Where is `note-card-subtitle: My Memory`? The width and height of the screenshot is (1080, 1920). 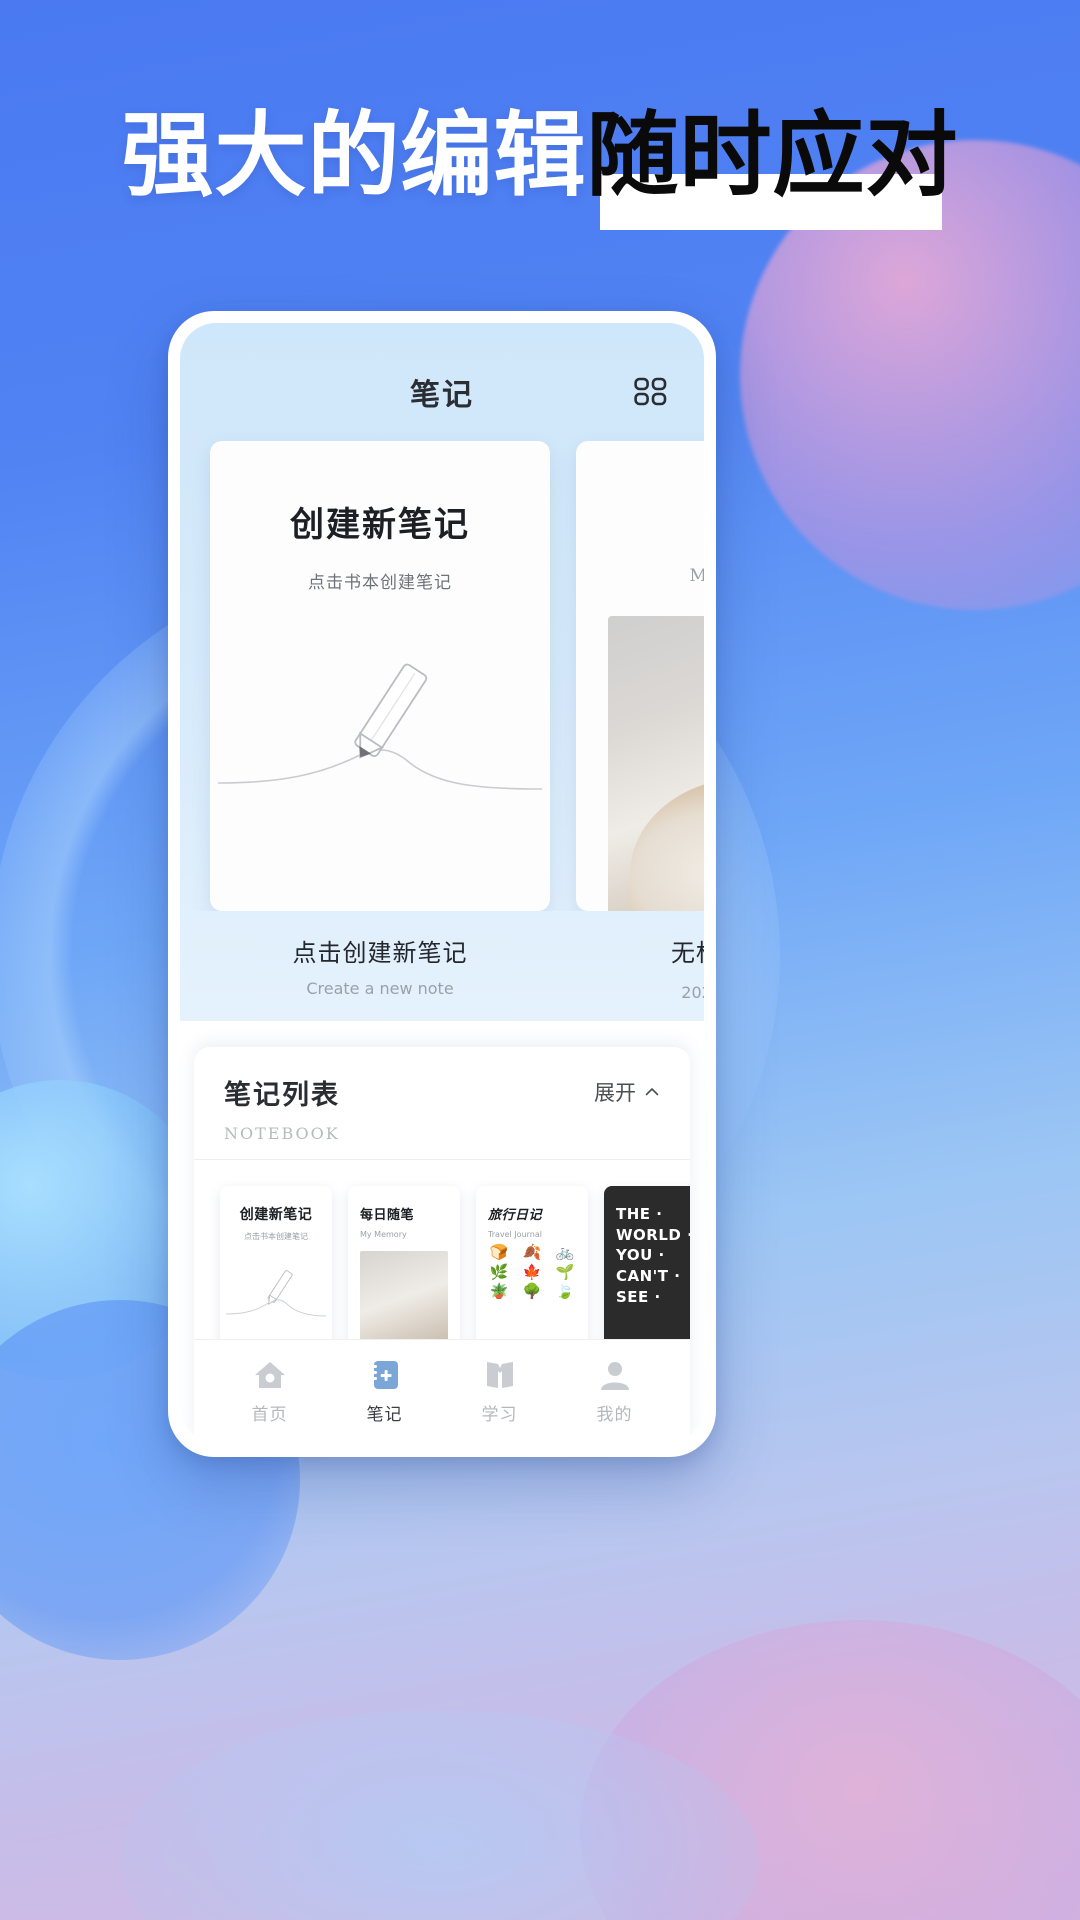 note-card-subtitle: My Memory is located at coordinates (696, 576).